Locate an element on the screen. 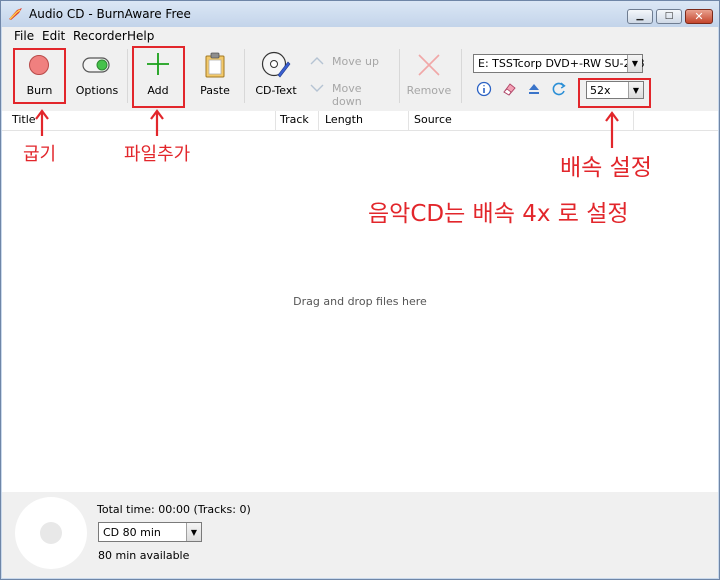 This screenshot has width=720, height=580. annotation-note: 음악CD는 배속 4x 로 설정 is located at coordinates (498, 214).